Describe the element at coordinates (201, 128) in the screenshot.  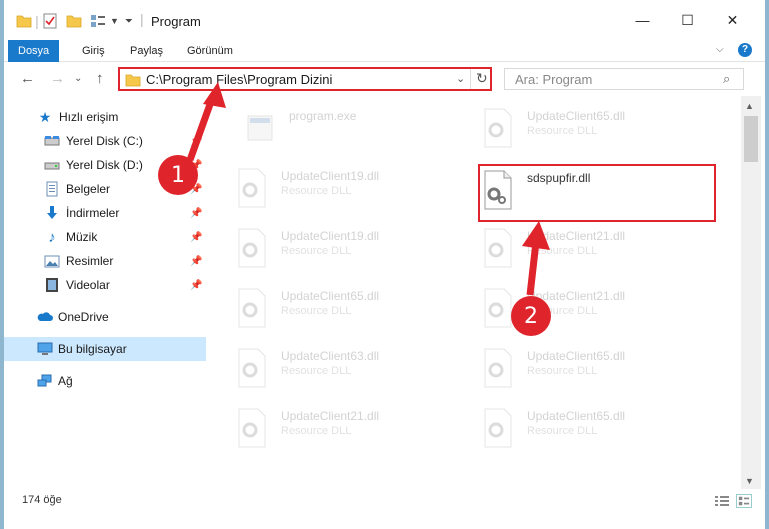
I see `arrow-1-shaft` at that location.